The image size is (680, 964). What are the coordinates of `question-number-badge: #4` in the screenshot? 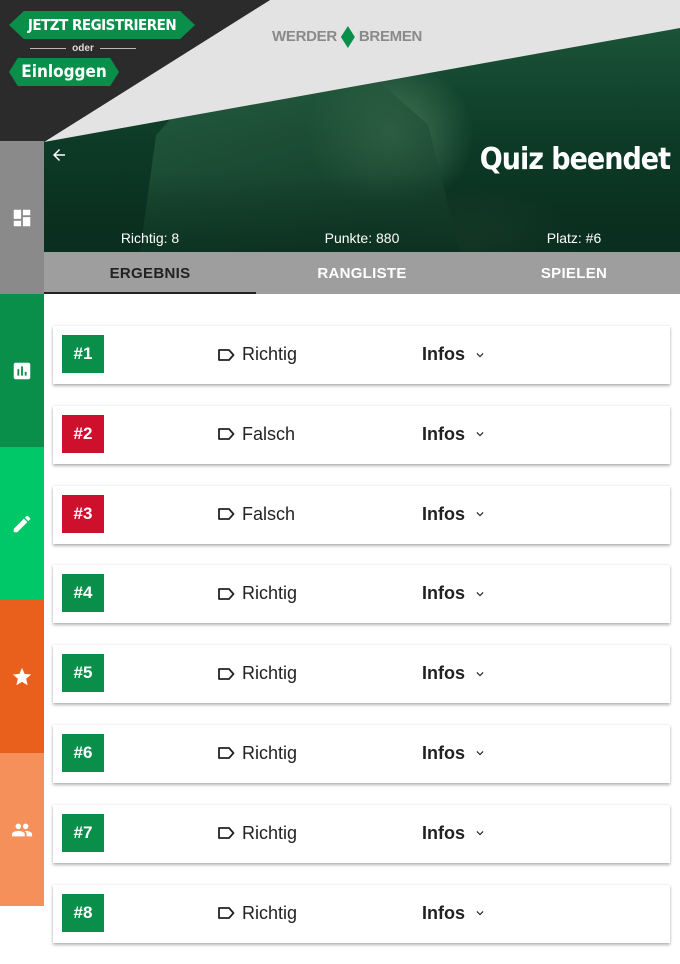 It's located at (83, 593).